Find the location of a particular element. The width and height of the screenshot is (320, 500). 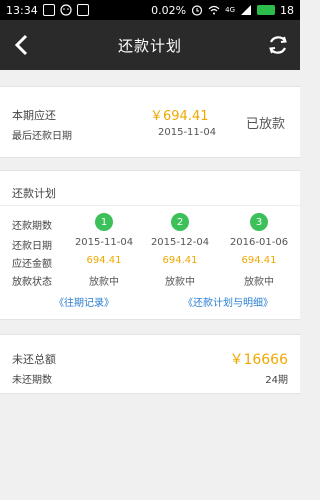

chevron-left-icon is located at coordinates (21, 45).